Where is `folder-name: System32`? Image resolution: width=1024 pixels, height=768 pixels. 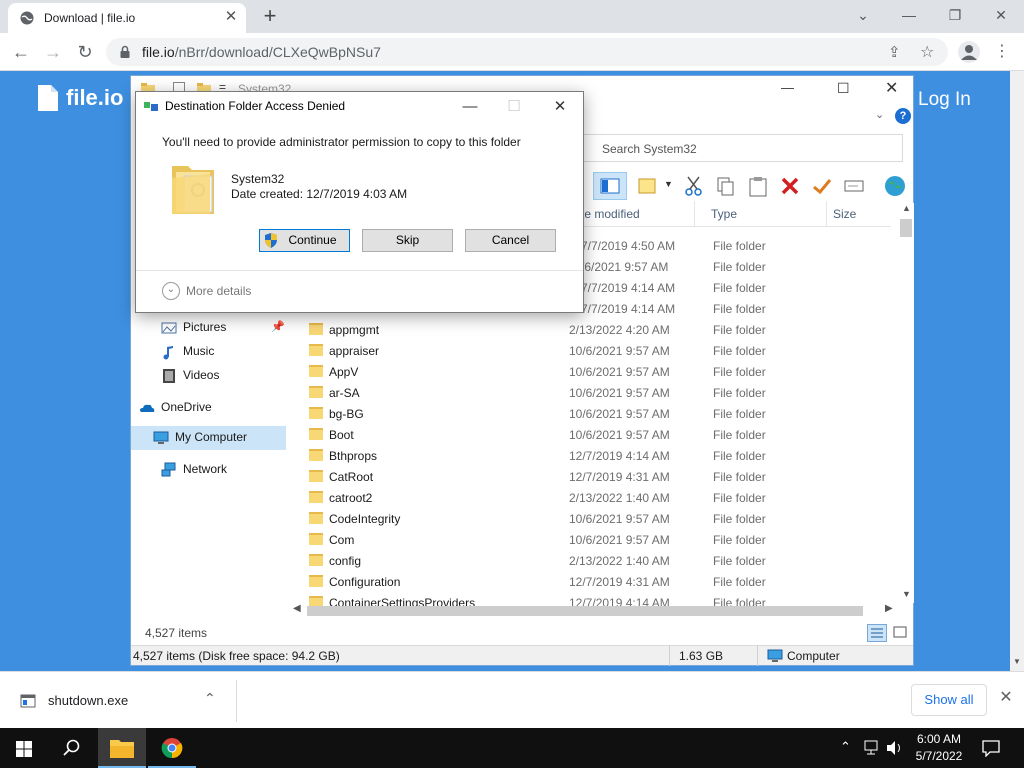 folder-name: System32 is located at coordinates (258, 179).